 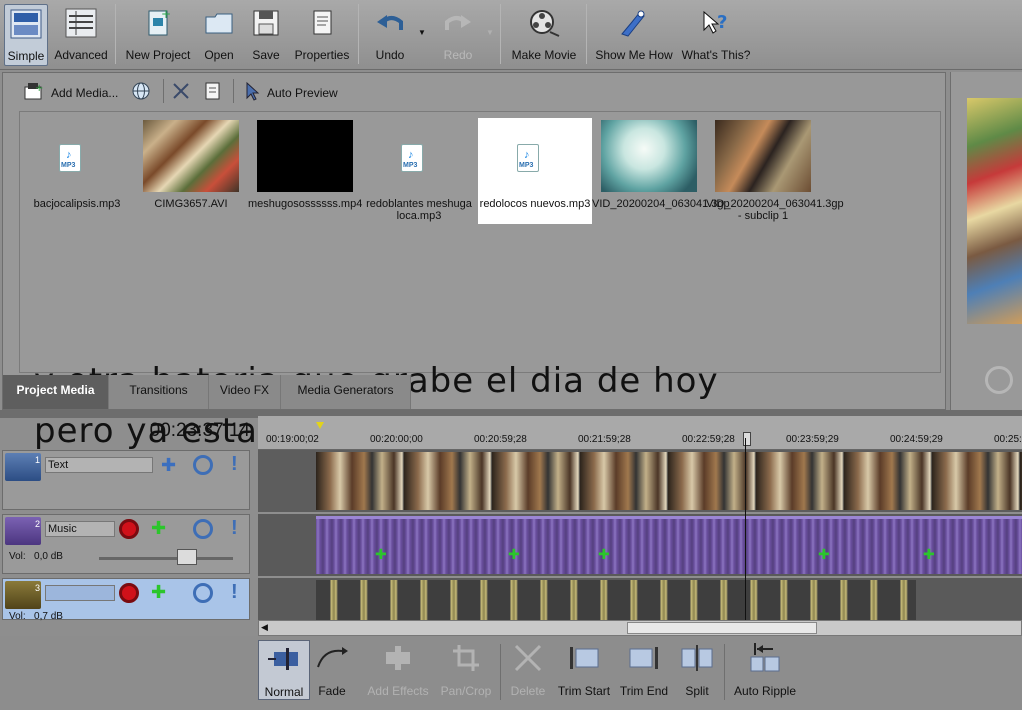 I want to click on folder-open-icon, so click(x=219, y=23).